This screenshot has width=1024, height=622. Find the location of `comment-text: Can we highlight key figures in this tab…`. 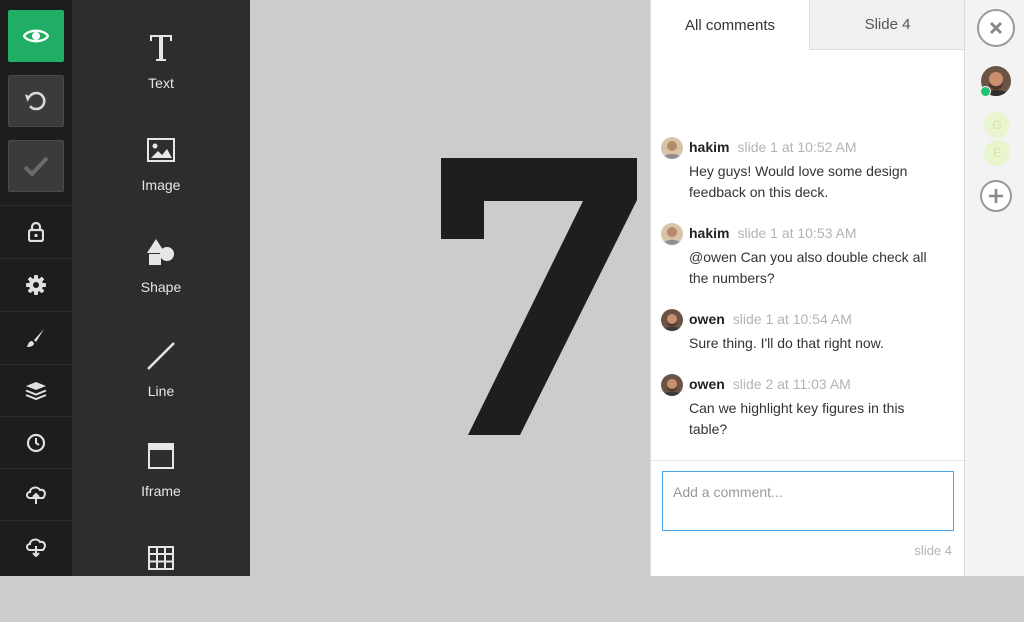

comment-text: Can we highlight key figures in this tab… is located at coordinates (797, 418).